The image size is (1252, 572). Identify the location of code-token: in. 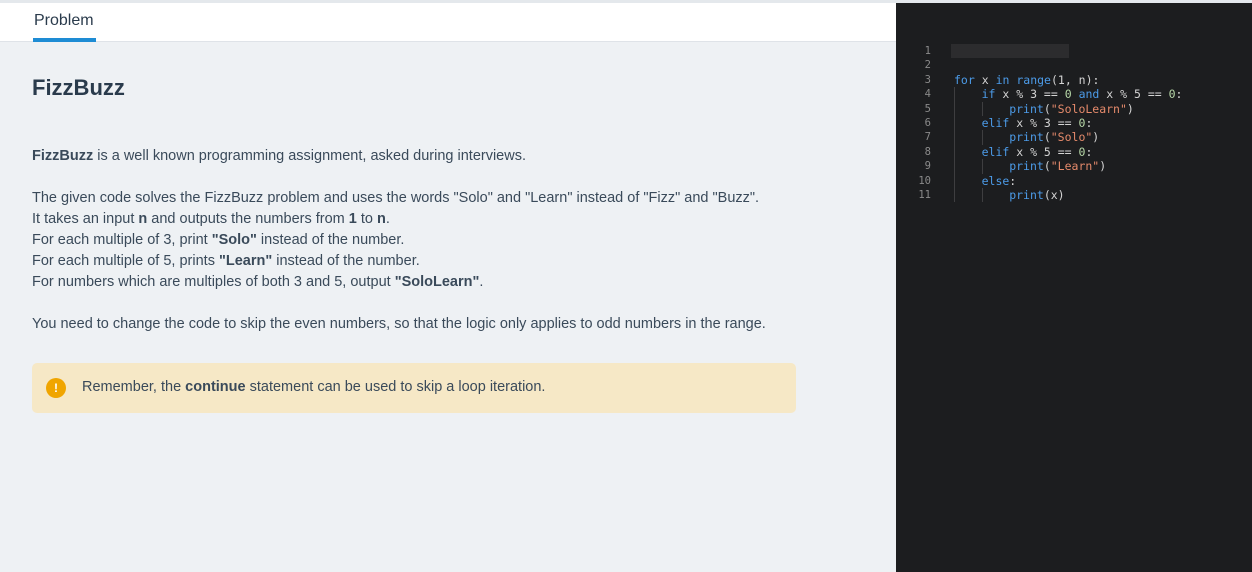
(1002, 79).